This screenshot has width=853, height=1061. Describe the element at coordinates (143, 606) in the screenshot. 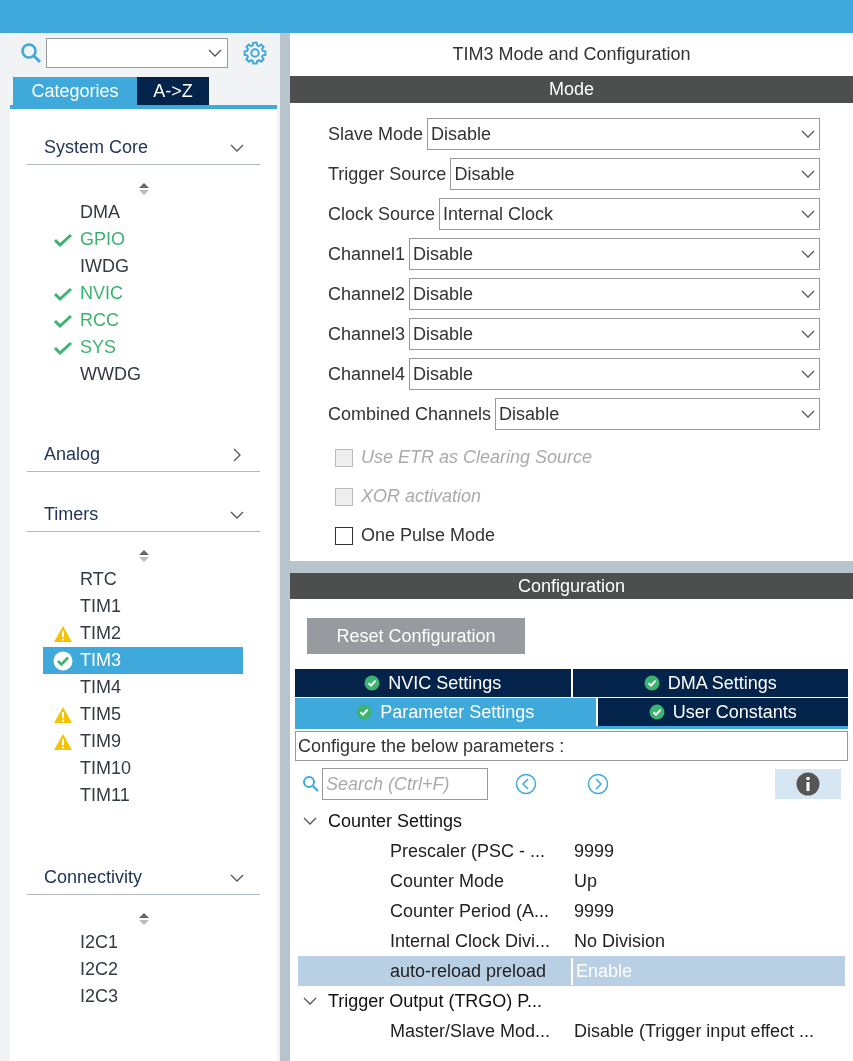

I see `peripheral-item: TIM1` at that location.